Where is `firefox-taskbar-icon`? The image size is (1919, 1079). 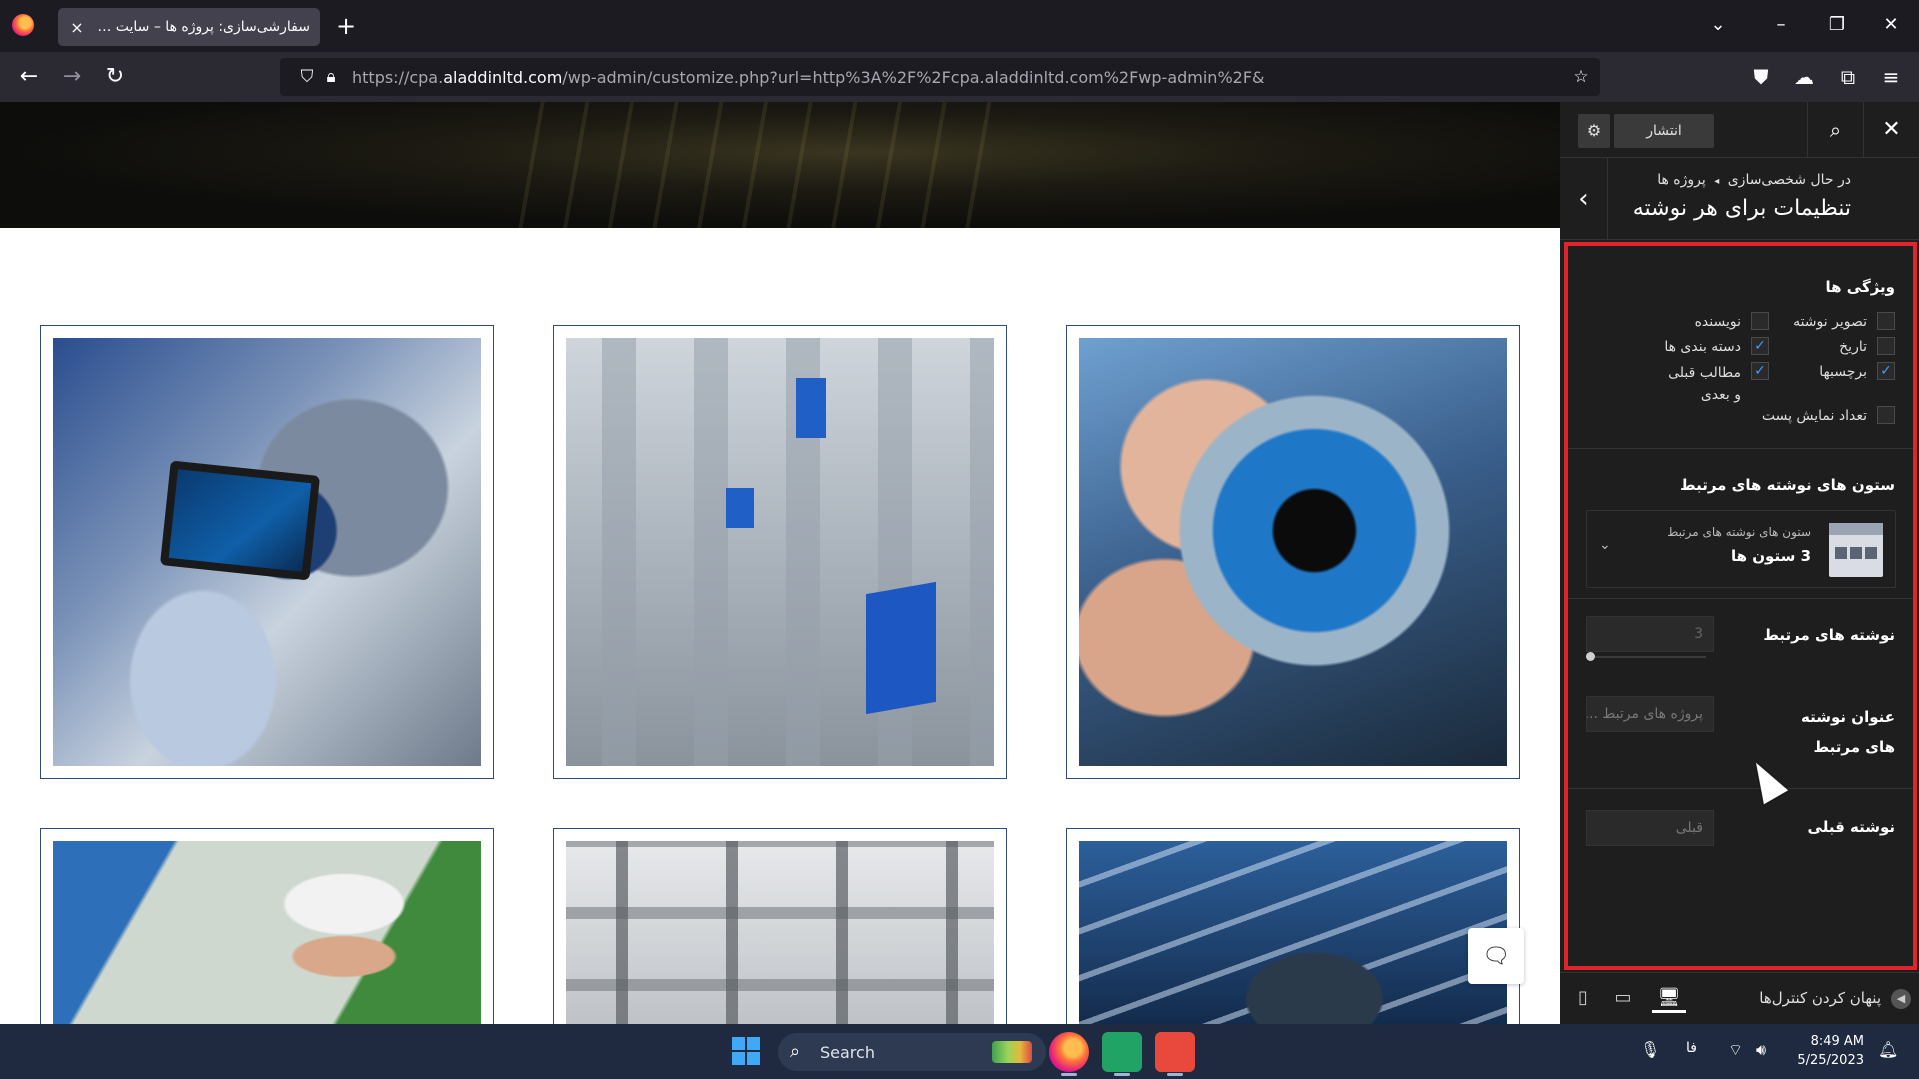
firefox-taskbar-icon is located at coordinates (1069, 1054).